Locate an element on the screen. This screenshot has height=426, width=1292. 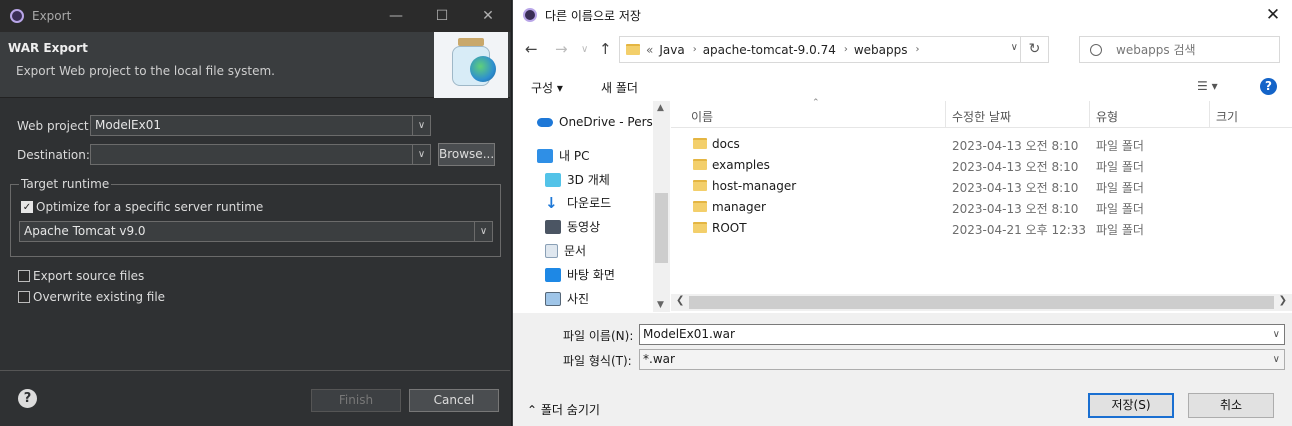
wizard-title: WAR Export is located at coordinates (48, 48).